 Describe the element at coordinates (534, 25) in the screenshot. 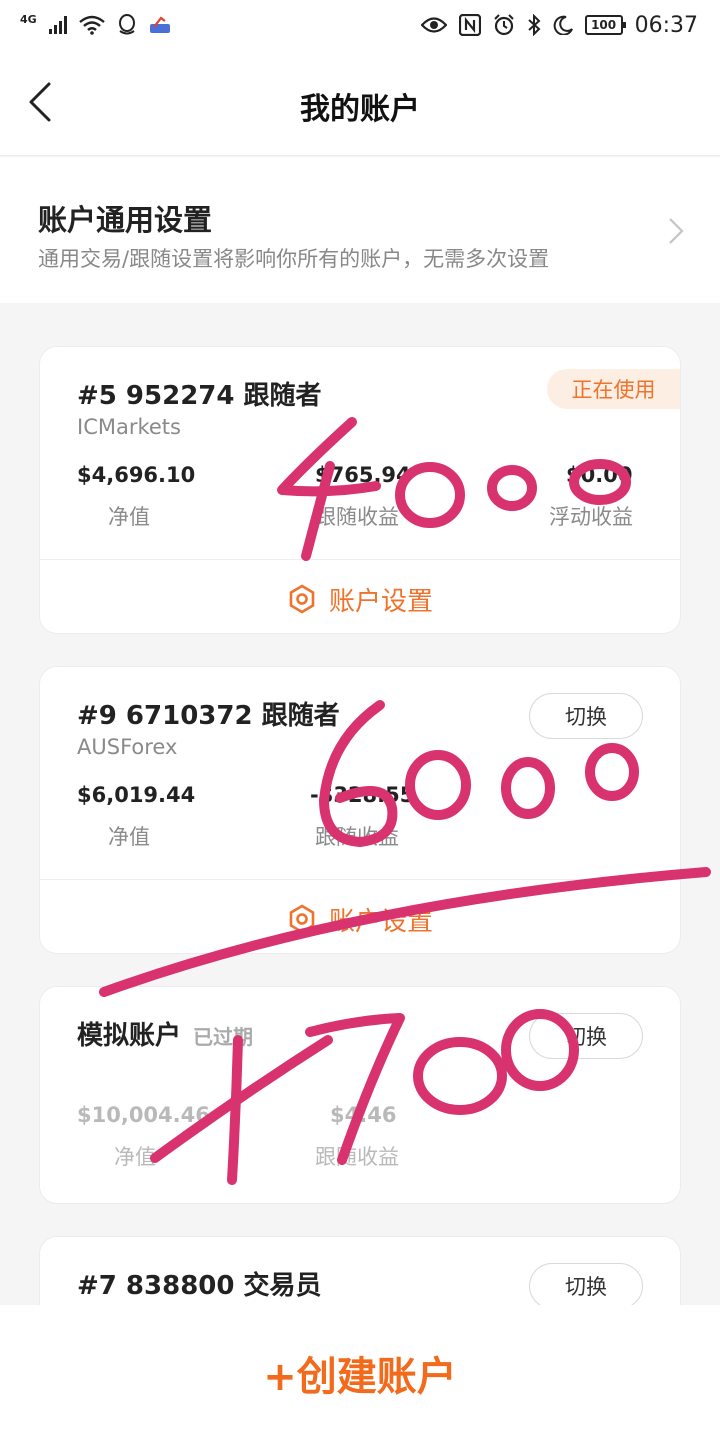

I see `bluetooth-icon` at that location.